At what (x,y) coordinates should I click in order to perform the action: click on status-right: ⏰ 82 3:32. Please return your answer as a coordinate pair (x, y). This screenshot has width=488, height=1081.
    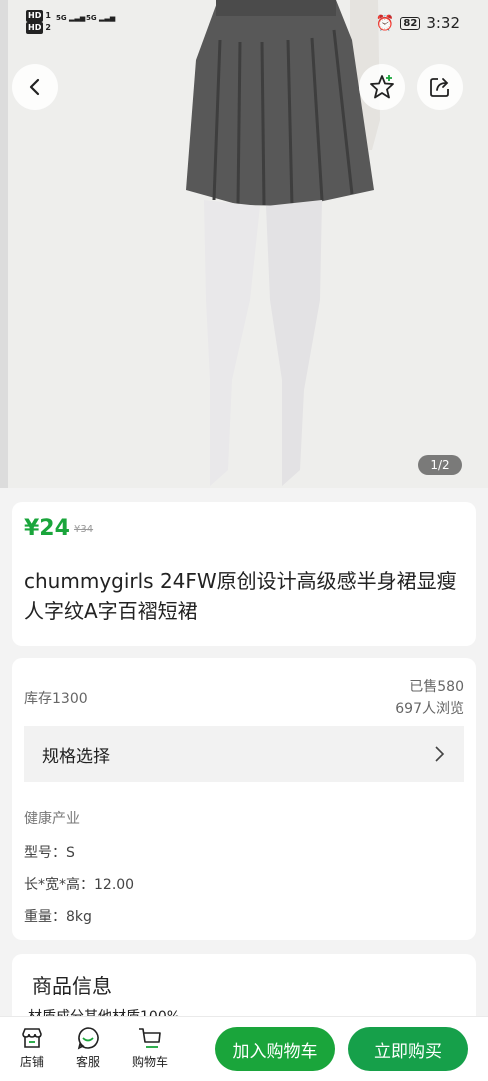
    Looking at the image, I should click on (418, 23).